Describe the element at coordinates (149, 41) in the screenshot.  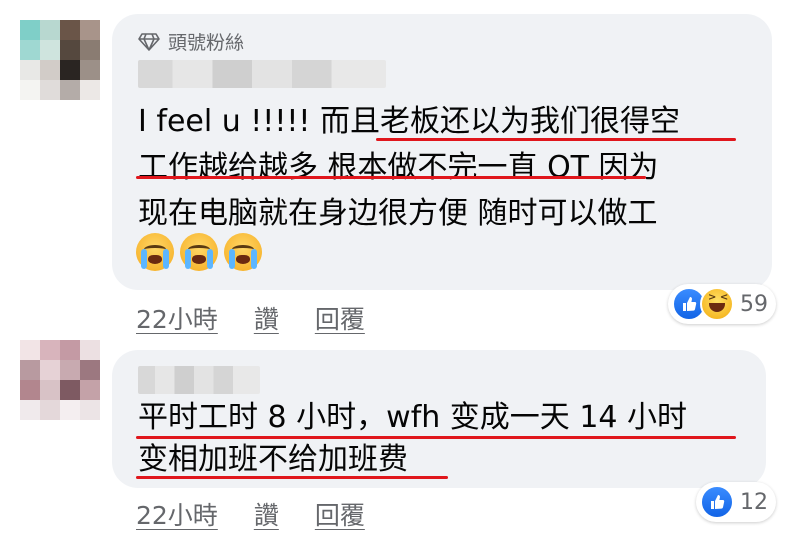
I see `diamond-icon` at that location.